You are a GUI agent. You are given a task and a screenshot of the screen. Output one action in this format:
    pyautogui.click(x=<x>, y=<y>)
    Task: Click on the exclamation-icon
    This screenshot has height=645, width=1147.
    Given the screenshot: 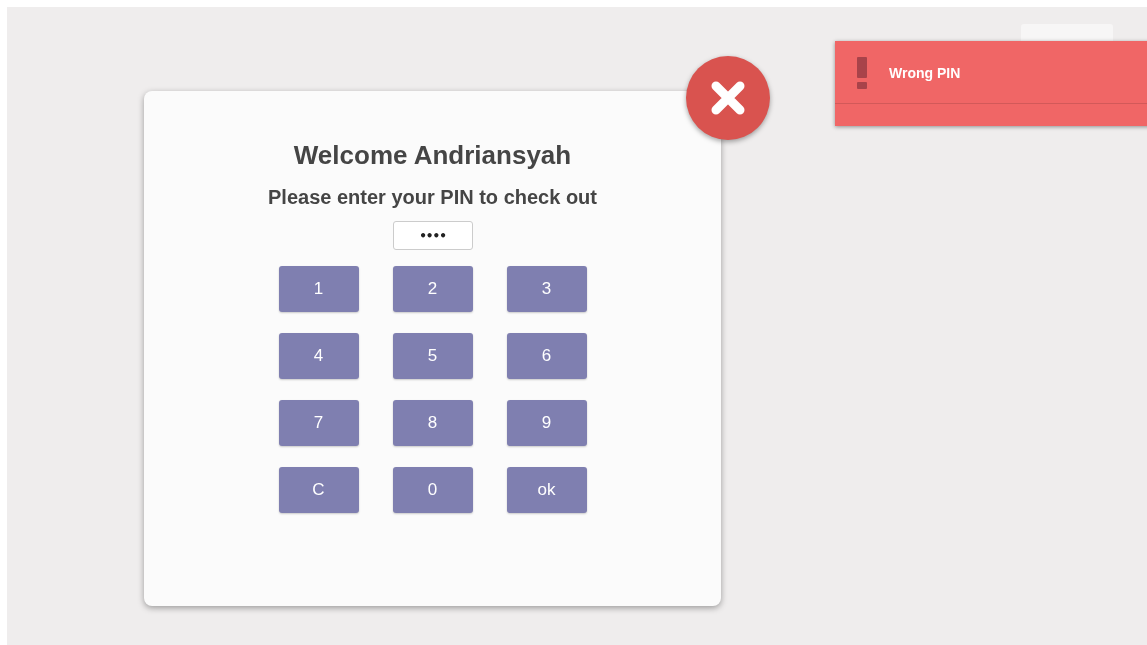 What is the action you would take?
    pyautogui.click(x=862, y=72)
    